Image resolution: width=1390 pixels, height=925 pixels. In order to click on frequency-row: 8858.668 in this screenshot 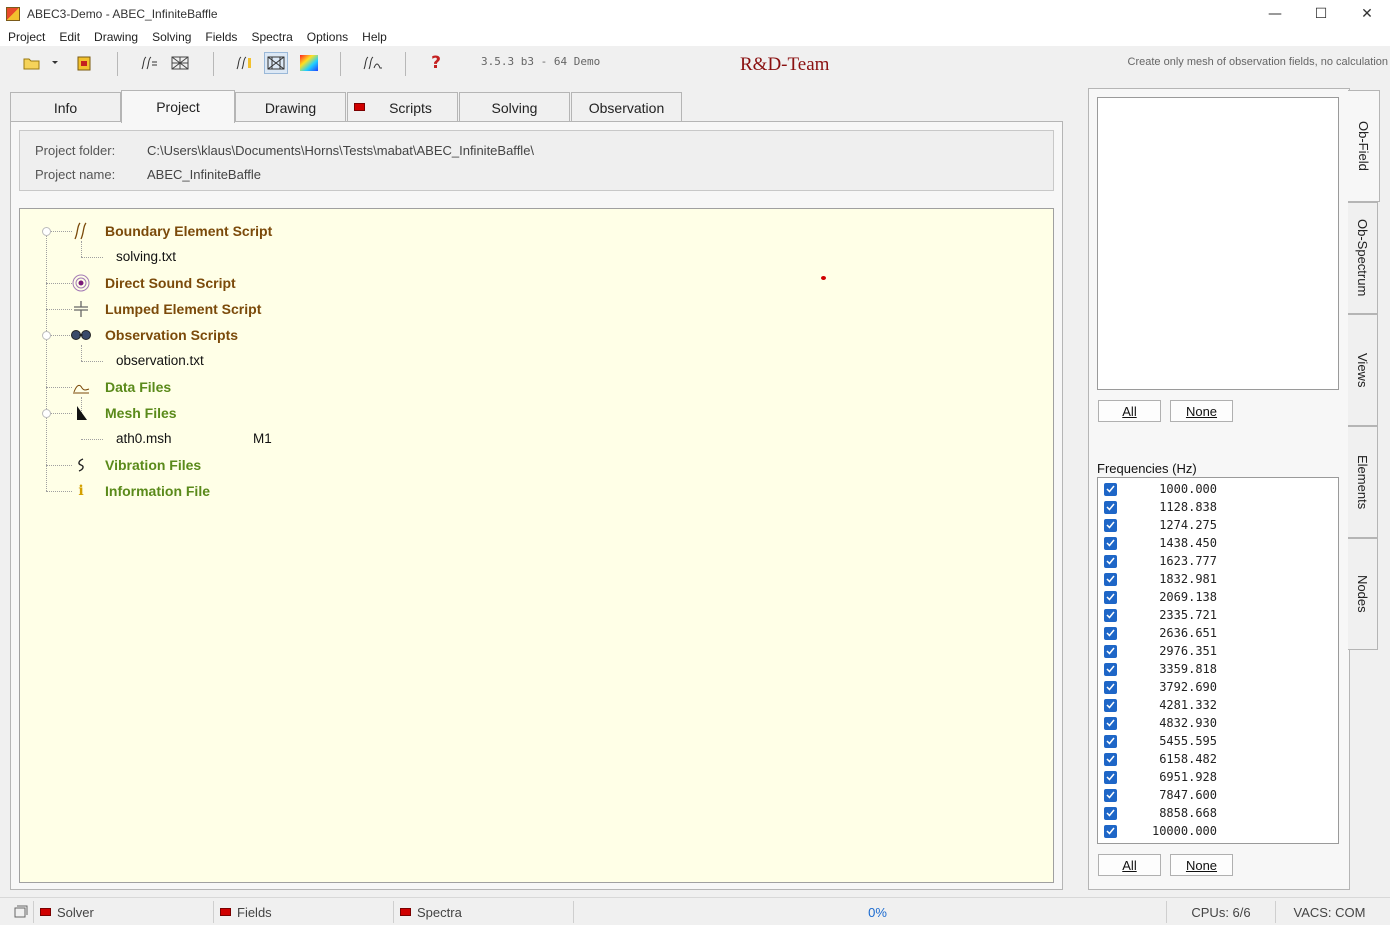, I will do `click(1160, 813)`.